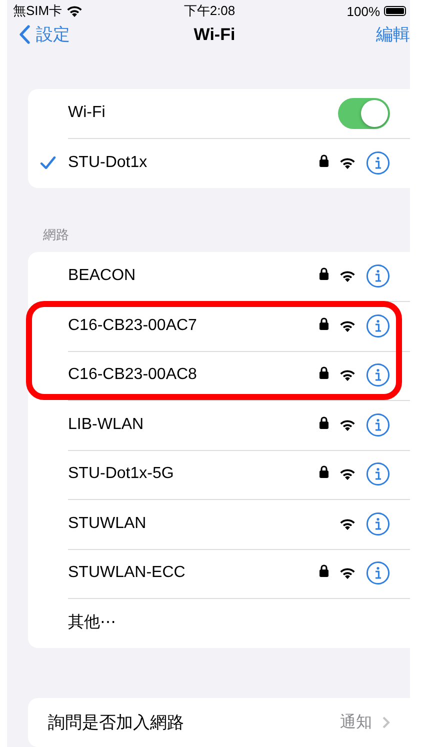  I want to click on network-row: C16-CB23-00AC7, so click(219, 325).